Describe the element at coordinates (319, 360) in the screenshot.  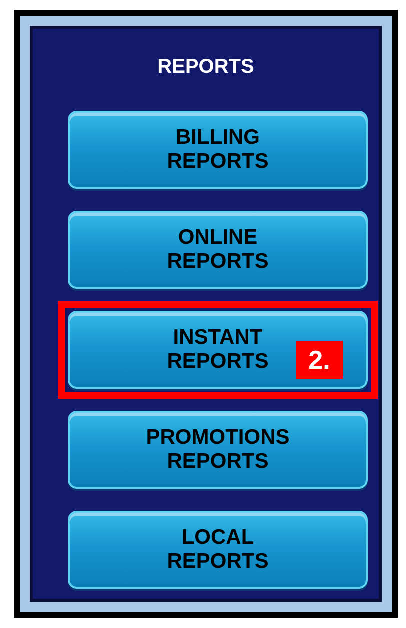
I see `step-badge: 2.` at that location.